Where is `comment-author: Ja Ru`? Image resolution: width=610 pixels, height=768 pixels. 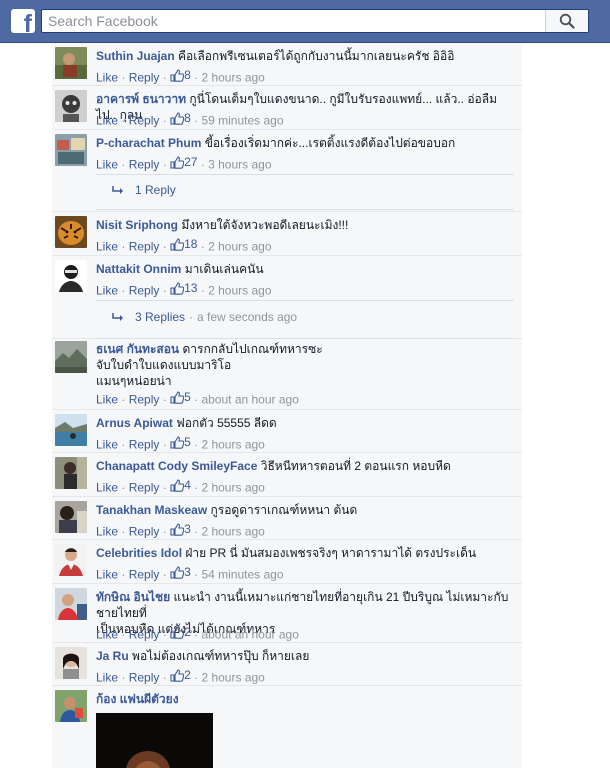
comment-author: Ja Ru is located at coordinates (112, 656).